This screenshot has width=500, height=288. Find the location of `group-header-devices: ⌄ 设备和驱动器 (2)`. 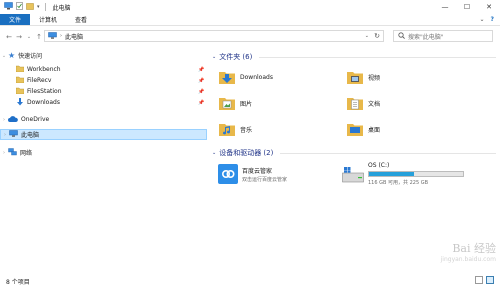

group-header-devices: ⌄ 设备和驱动器 (2) is located at coordinates (354, 153).